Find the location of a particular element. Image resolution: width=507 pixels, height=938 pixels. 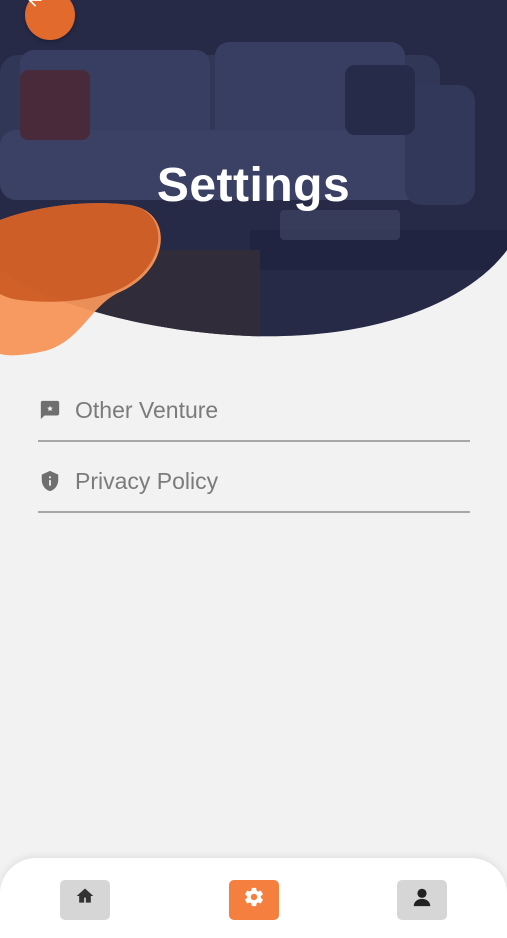

nav-settings-button is located at coordinates (254, 900).